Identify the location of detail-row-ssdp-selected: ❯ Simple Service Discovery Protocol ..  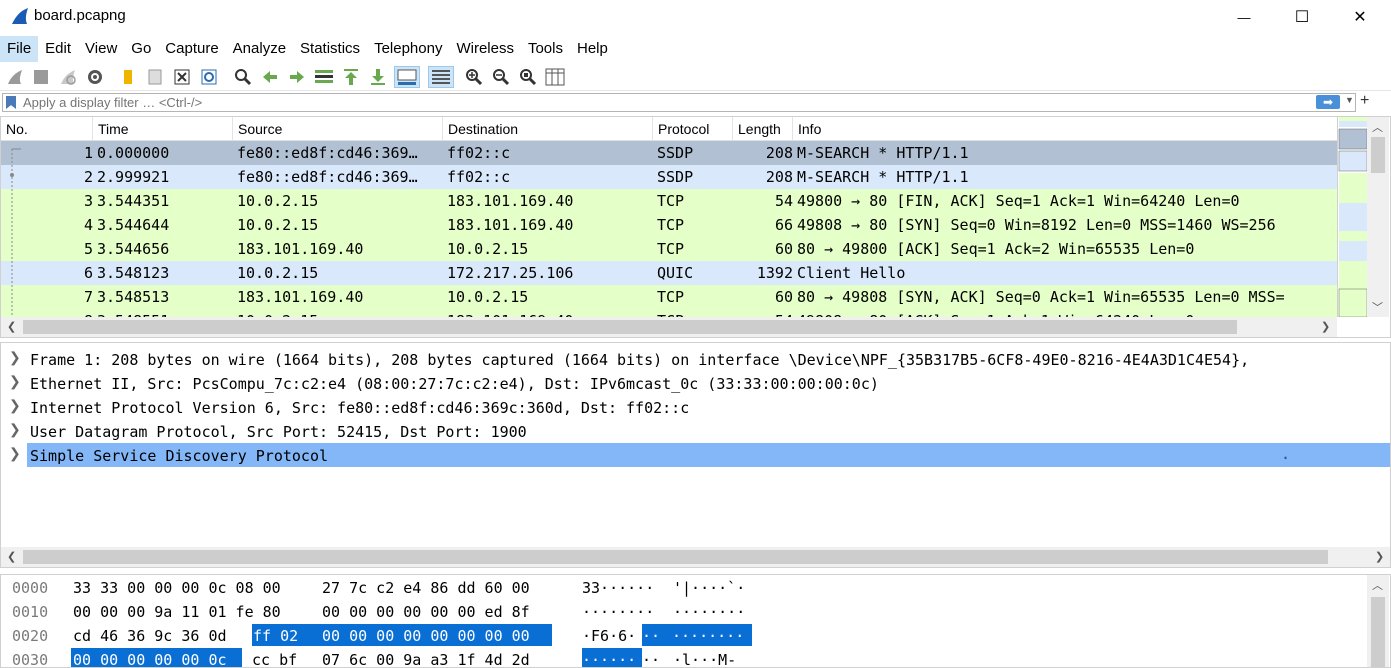
(695, 455).